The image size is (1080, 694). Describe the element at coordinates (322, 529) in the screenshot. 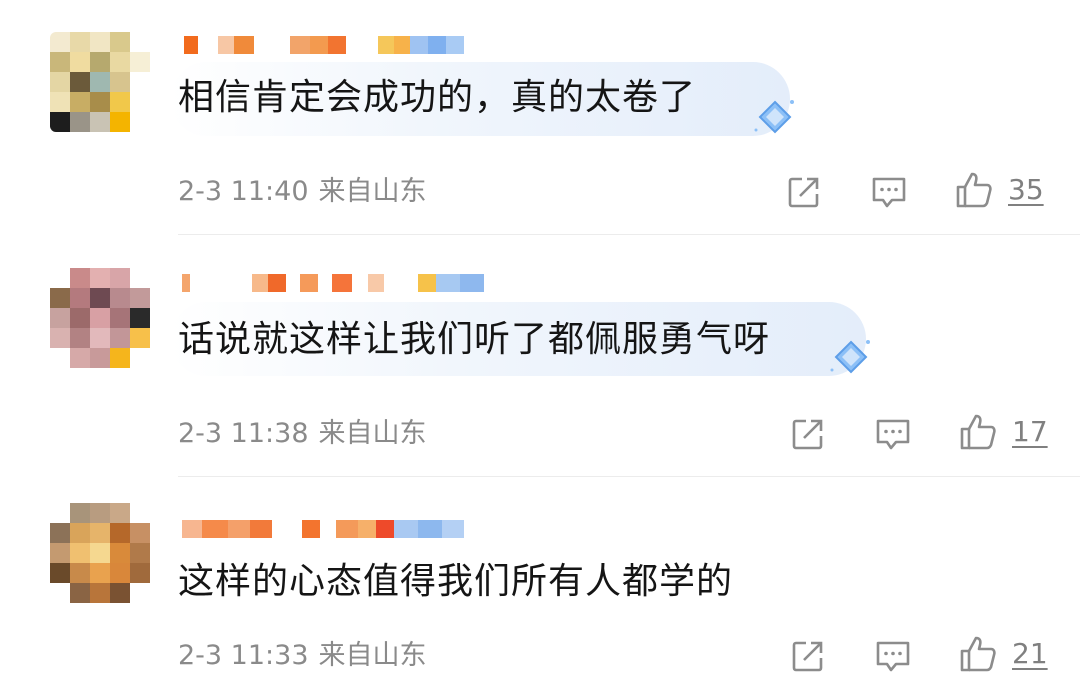

I see `username-obscured` at that location.